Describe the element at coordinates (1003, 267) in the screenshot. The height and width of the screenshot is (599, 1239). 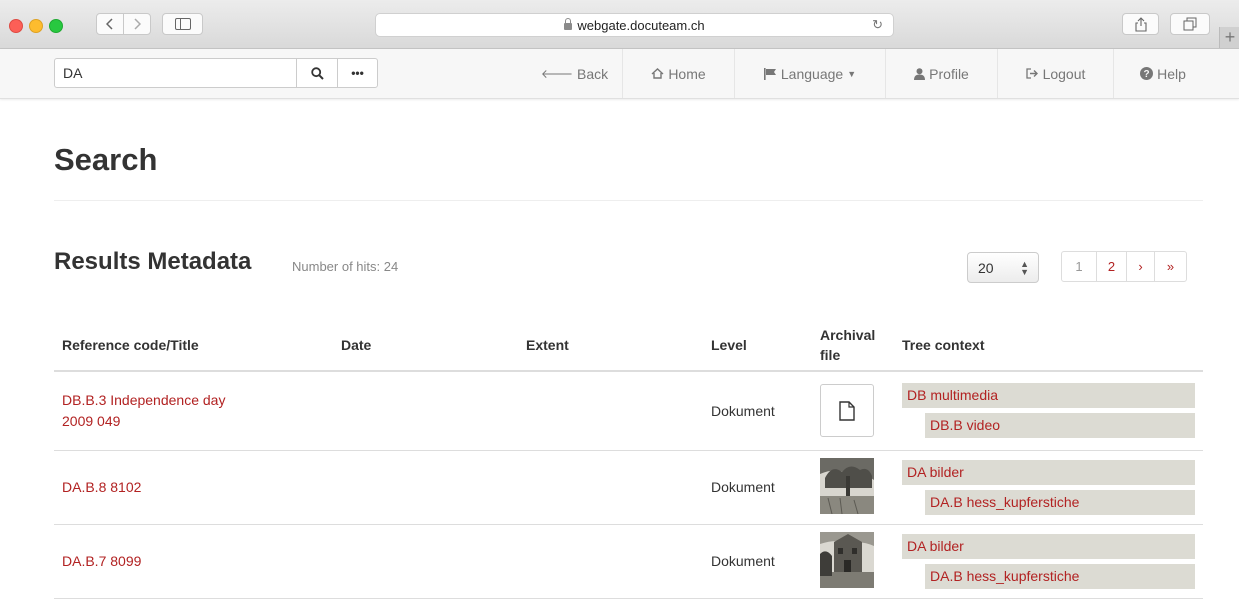
I see `page-size-select: 20 ▲ ▼` at that location.